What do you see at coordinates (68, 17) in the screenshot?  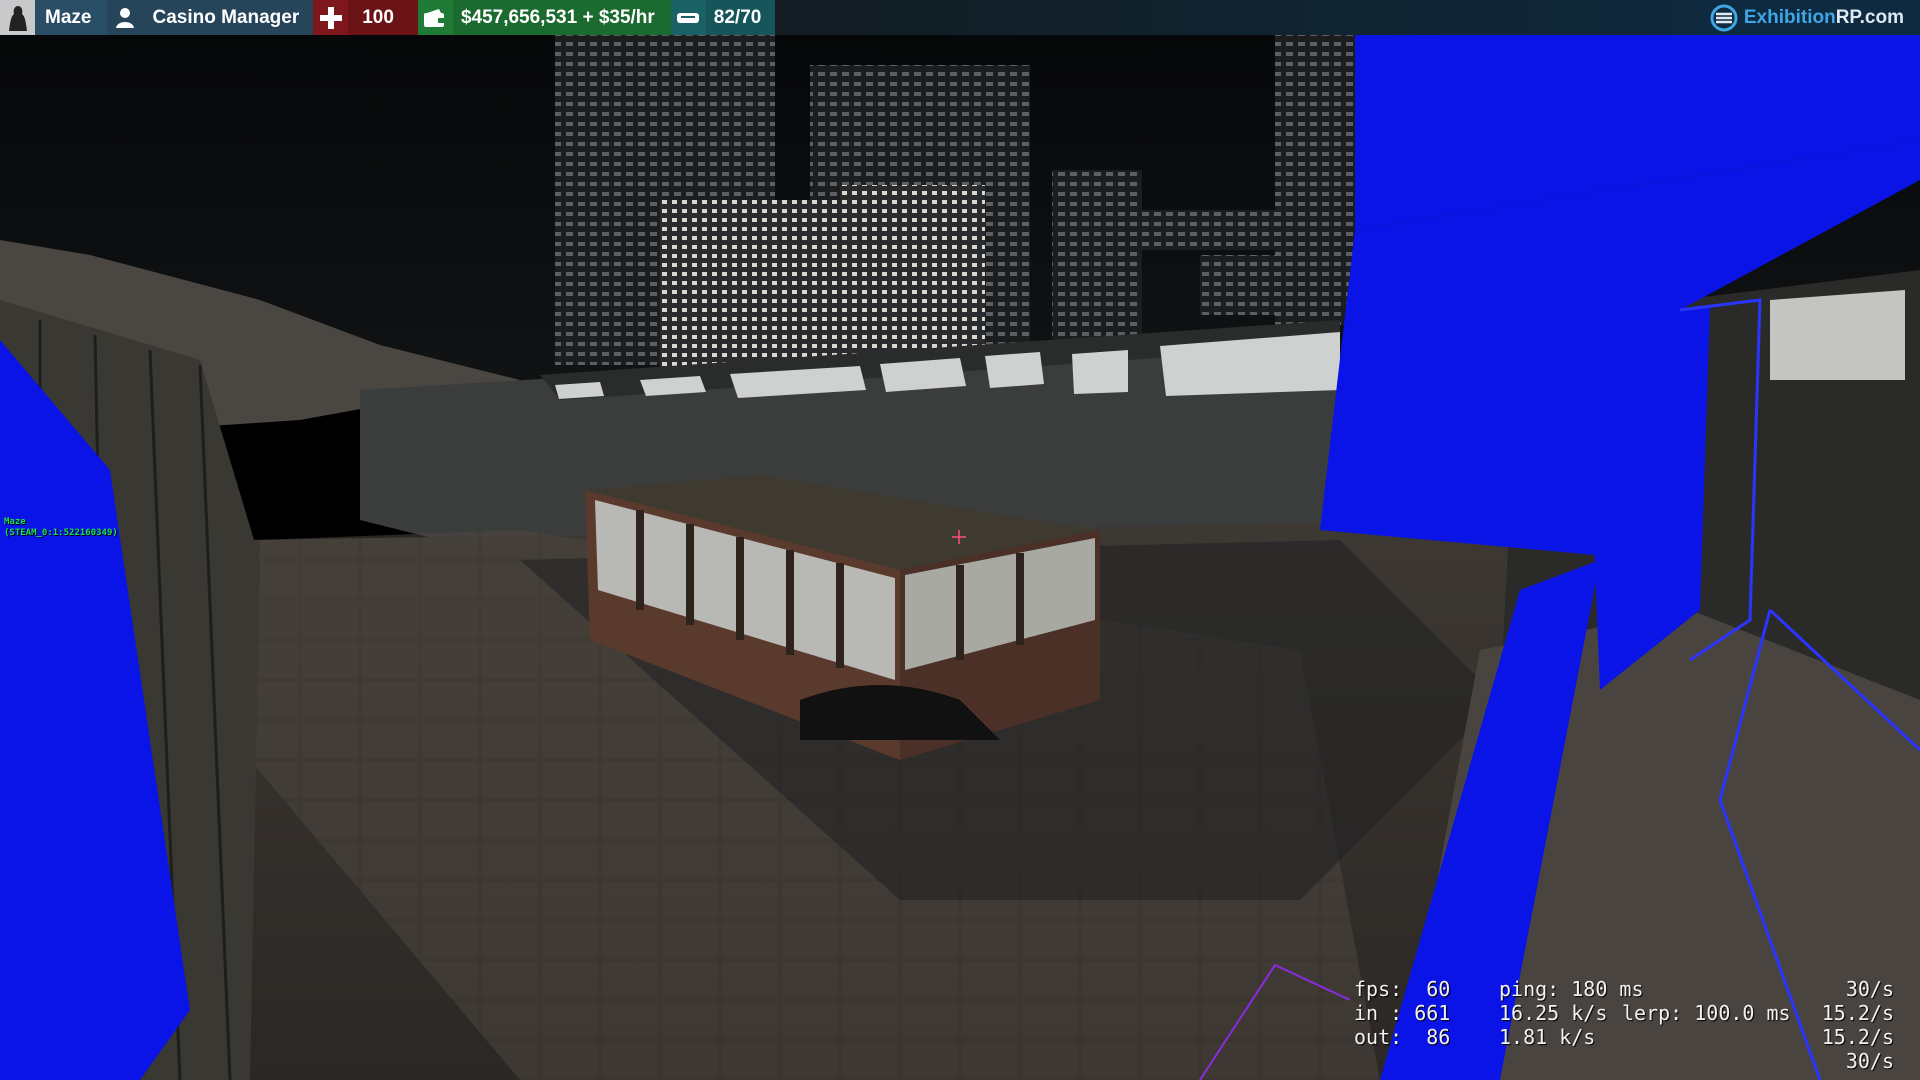 I see `player-name: Maze` at bounding box center [68, 17].